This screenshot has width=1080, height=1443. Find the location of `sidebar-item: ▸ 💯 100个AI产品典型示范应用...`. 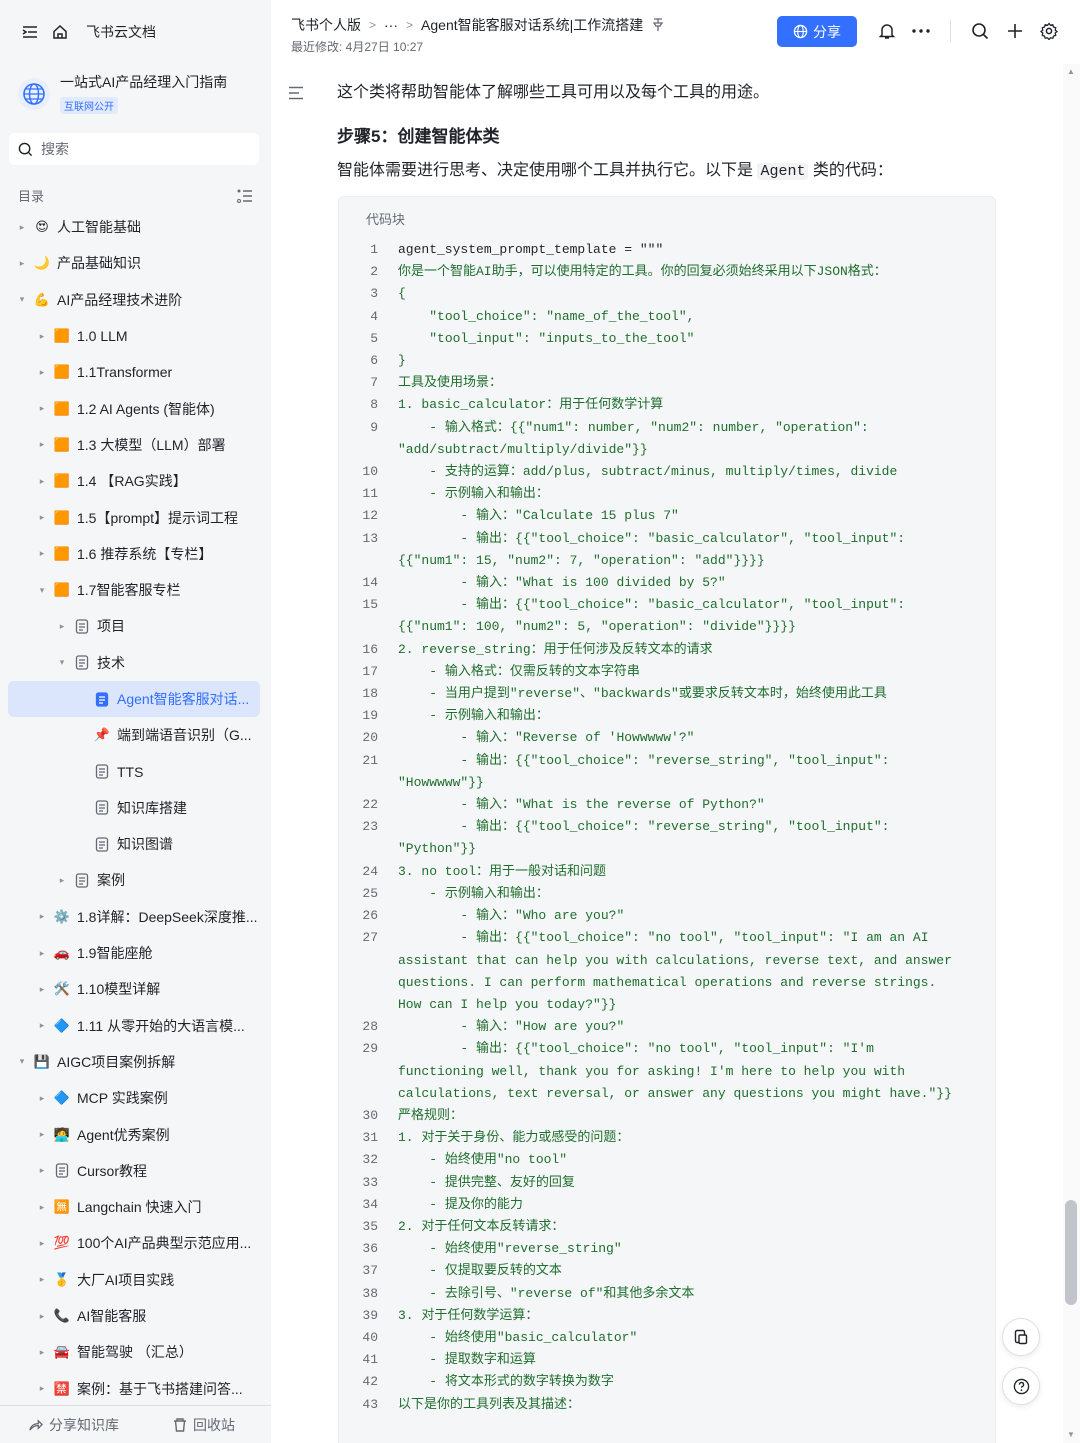

sidebar-item: ▸ 💯 100个AI产品典型示范应用... is located at coordinates (134, 1243).